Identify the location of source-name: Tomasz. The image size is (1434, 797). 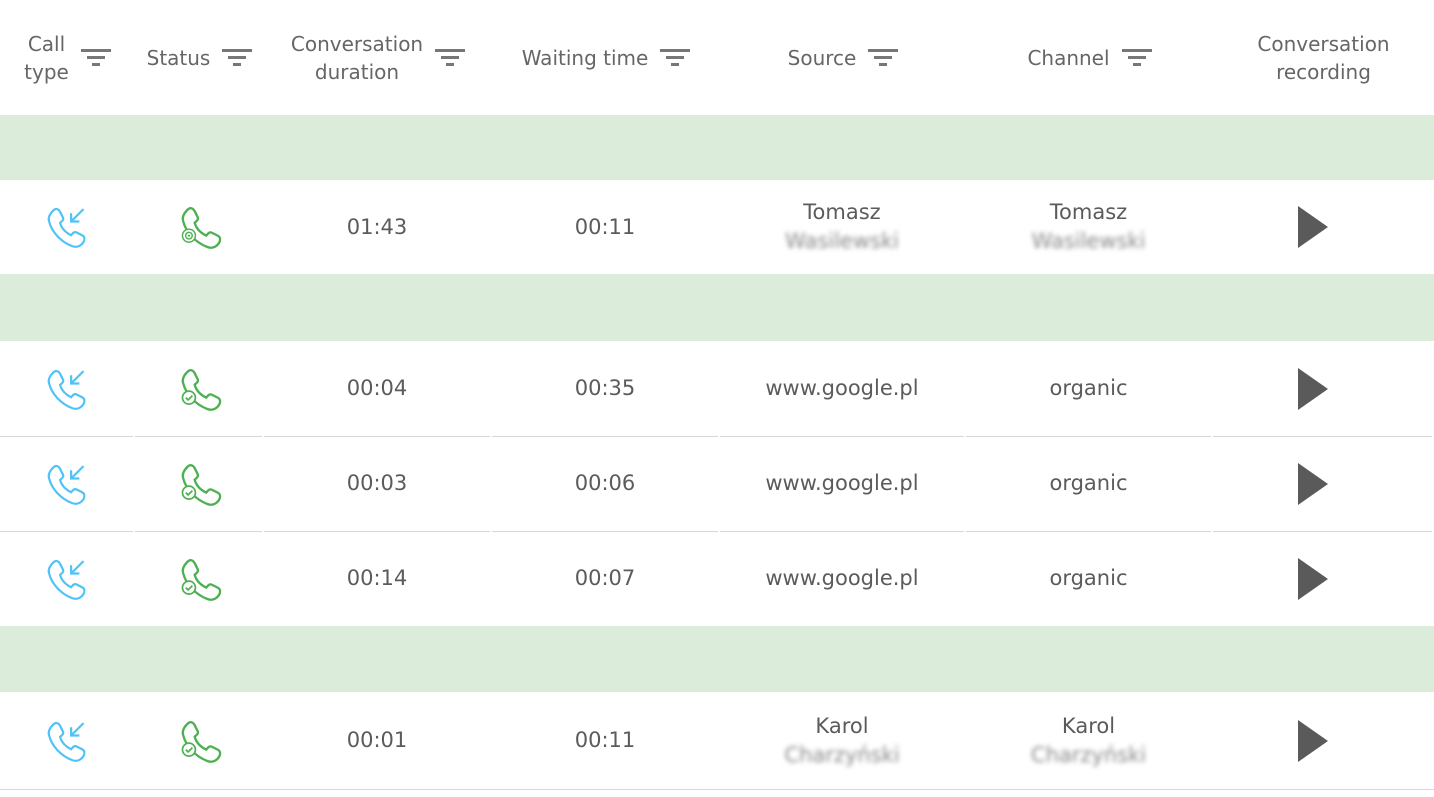
(842, 212).